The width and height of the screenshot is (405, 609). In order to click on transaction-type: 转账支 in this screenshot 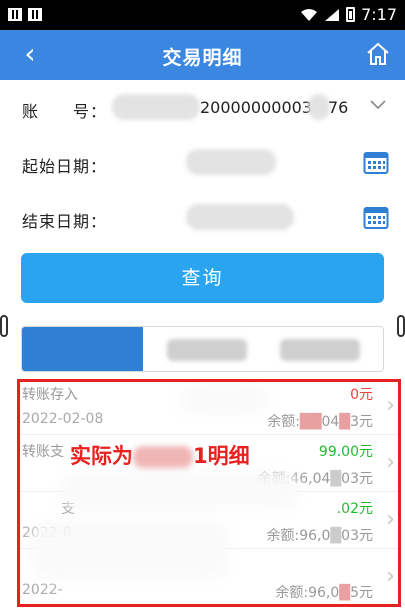, I will do `click(43, 452)`.